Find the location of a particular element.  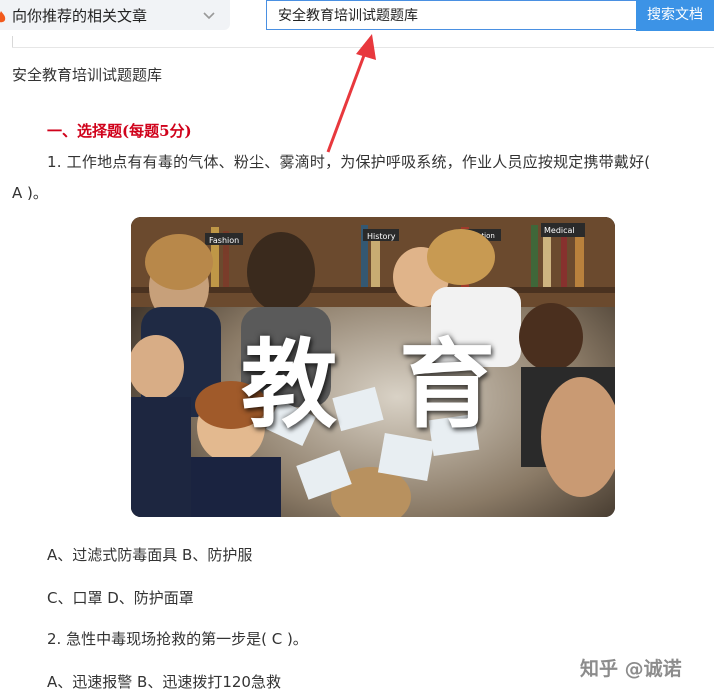

question-2-options-ab: A、迅速报警 B、迅速拨打120急救 is located at coordinates (164, 682).